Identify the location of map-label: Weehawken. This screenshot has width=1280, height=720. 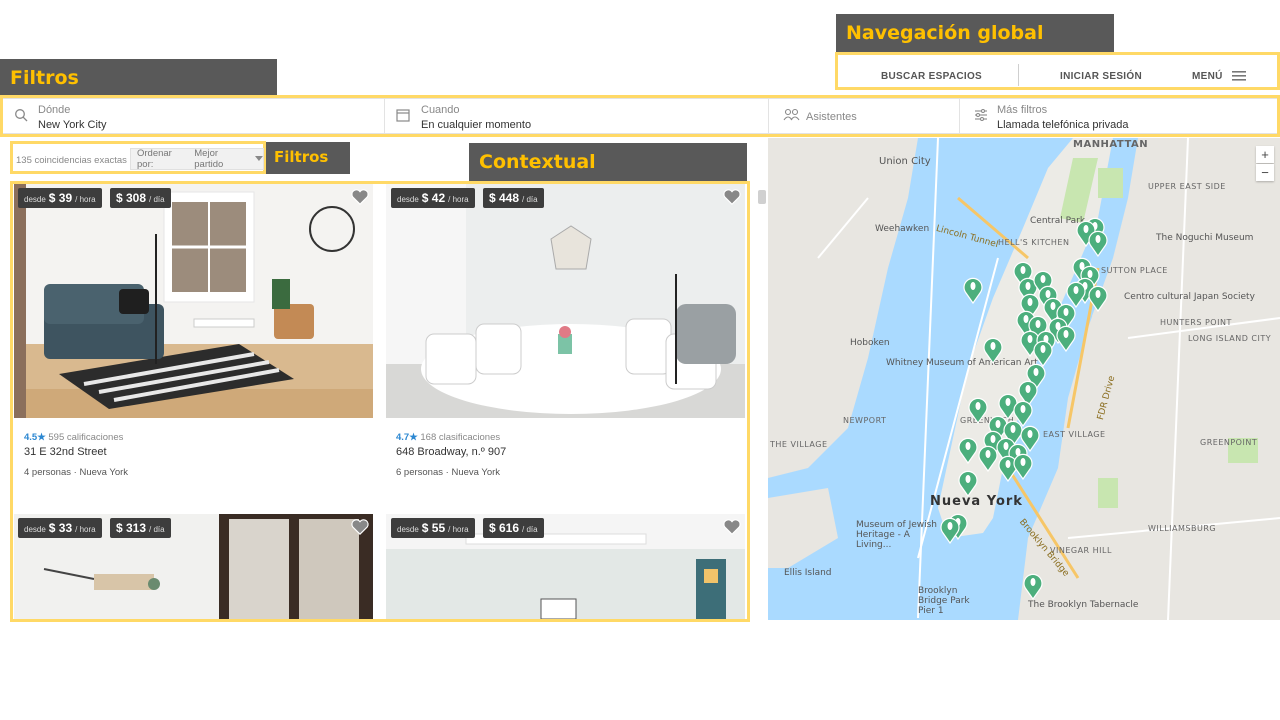
(902, 229).